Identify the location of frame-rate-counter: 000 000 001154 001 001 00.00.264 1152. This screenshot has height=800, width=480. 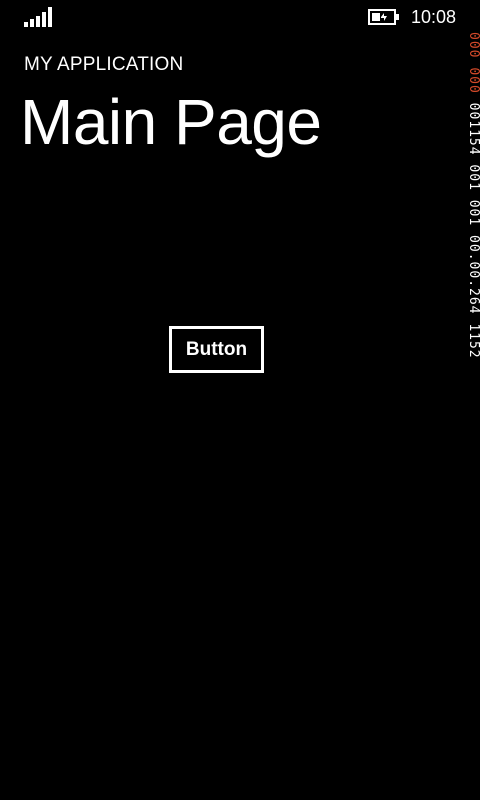
(473, 212).